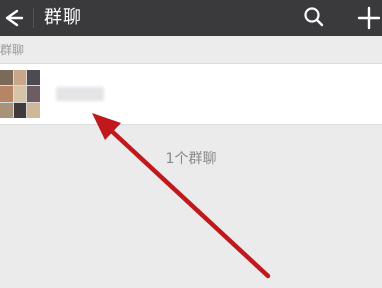 Image resolution: width=382 pixels, height=288 pixels. What do you see at coordinates (12, 50) in the screenshot?
I see `section-label: 群聊` at bounding box center [12, 50].